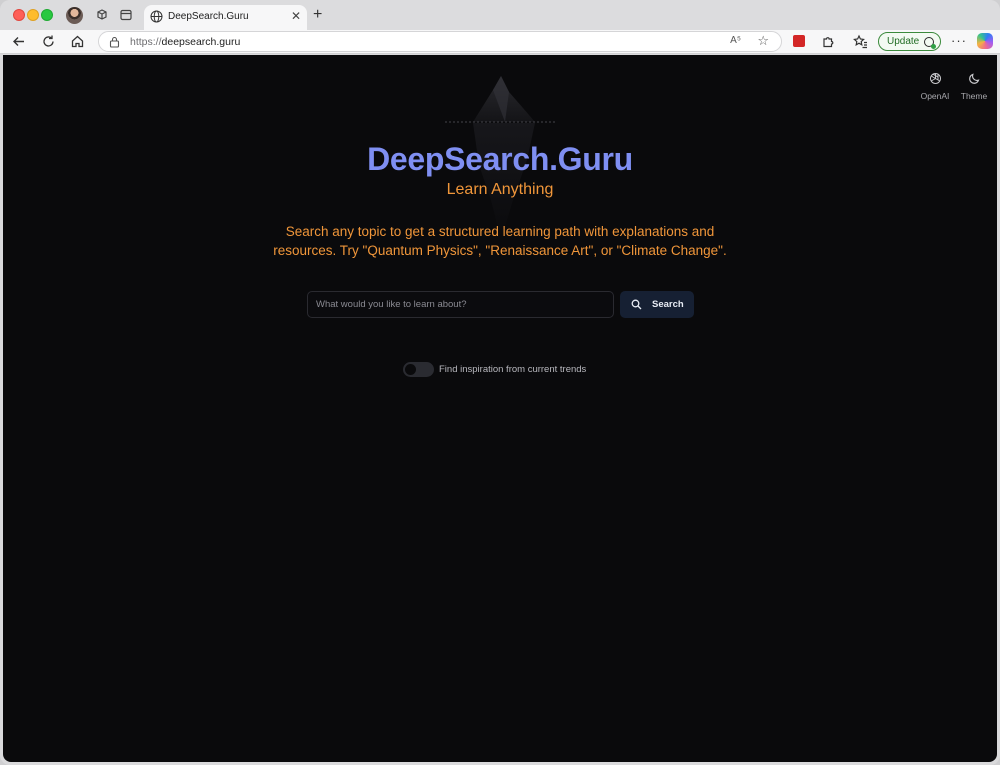 This screenshot has height=765, width=1000. What do you see at coordinates (47, 15) in the screenshot?
I see `maximize-window-button` at bounding box center [47, 15].